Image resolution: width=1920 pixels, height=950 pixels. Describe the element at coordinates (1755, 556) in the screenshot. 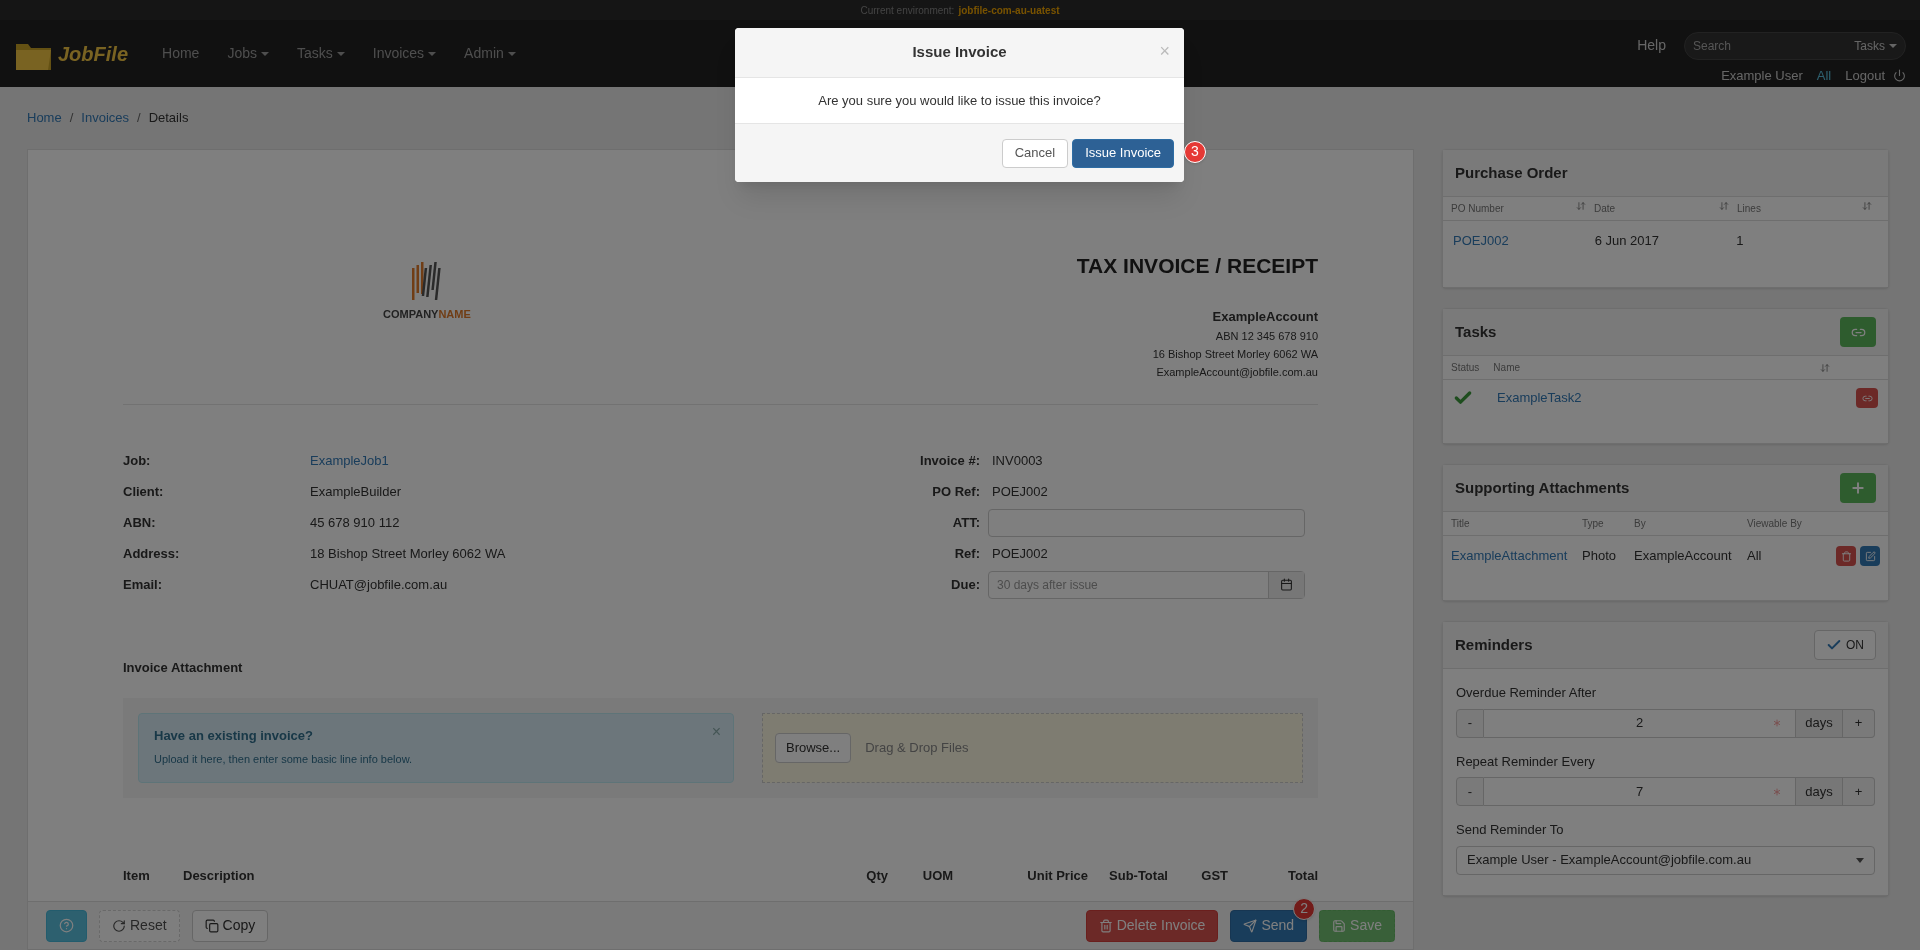

I see `table-cell-text: All` at that location.